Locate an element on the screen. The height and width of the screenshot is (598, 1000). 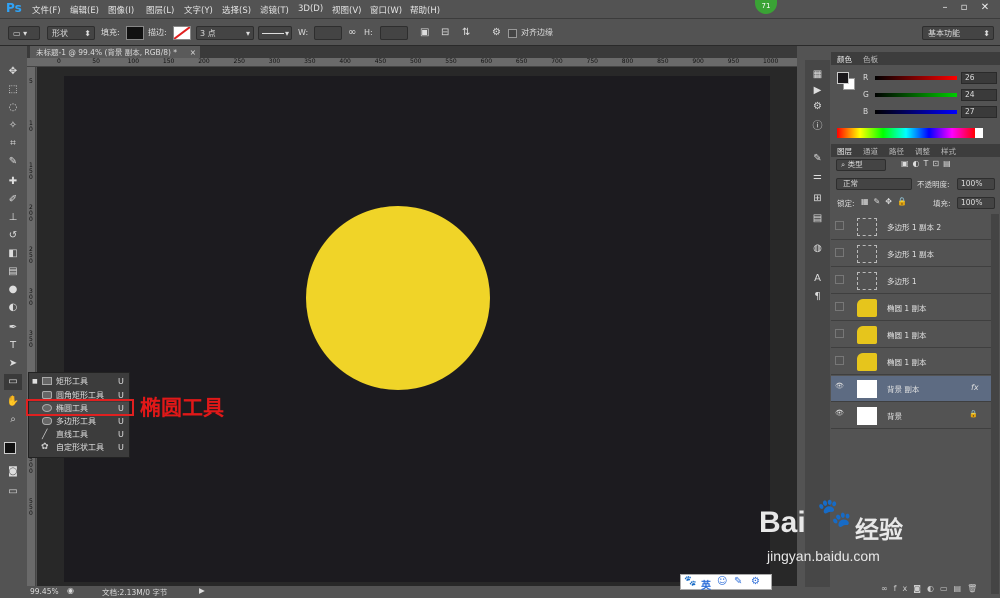
menu-select: 选择(S) is located at coordinates (236, 10).